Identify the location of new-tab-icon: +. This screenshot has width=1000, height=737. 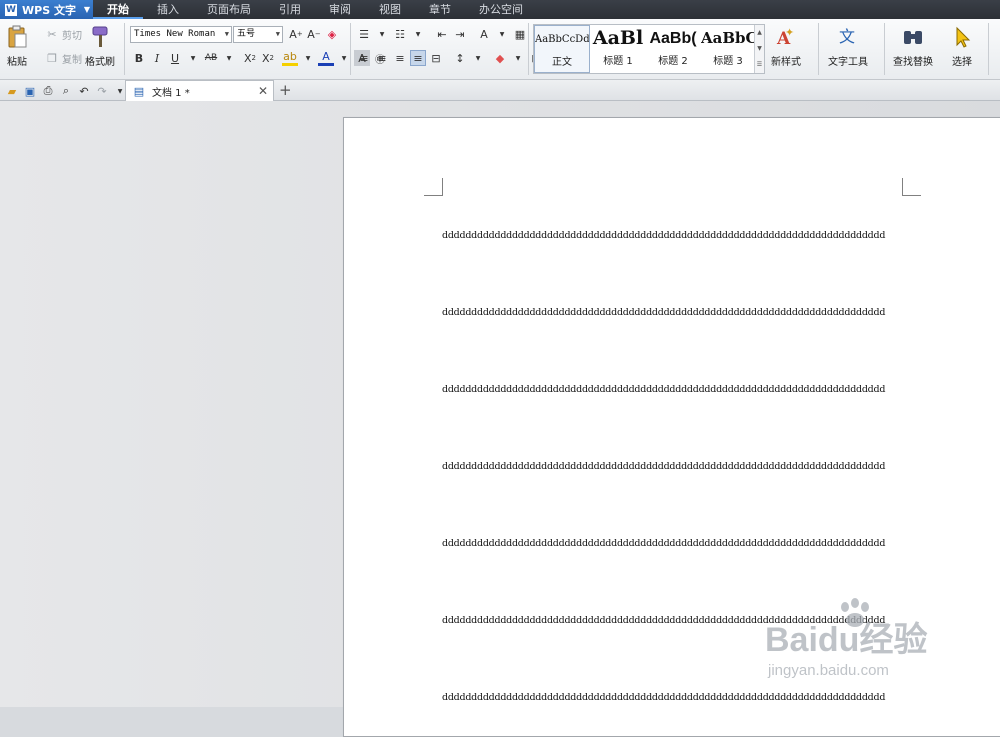
(285, 90).